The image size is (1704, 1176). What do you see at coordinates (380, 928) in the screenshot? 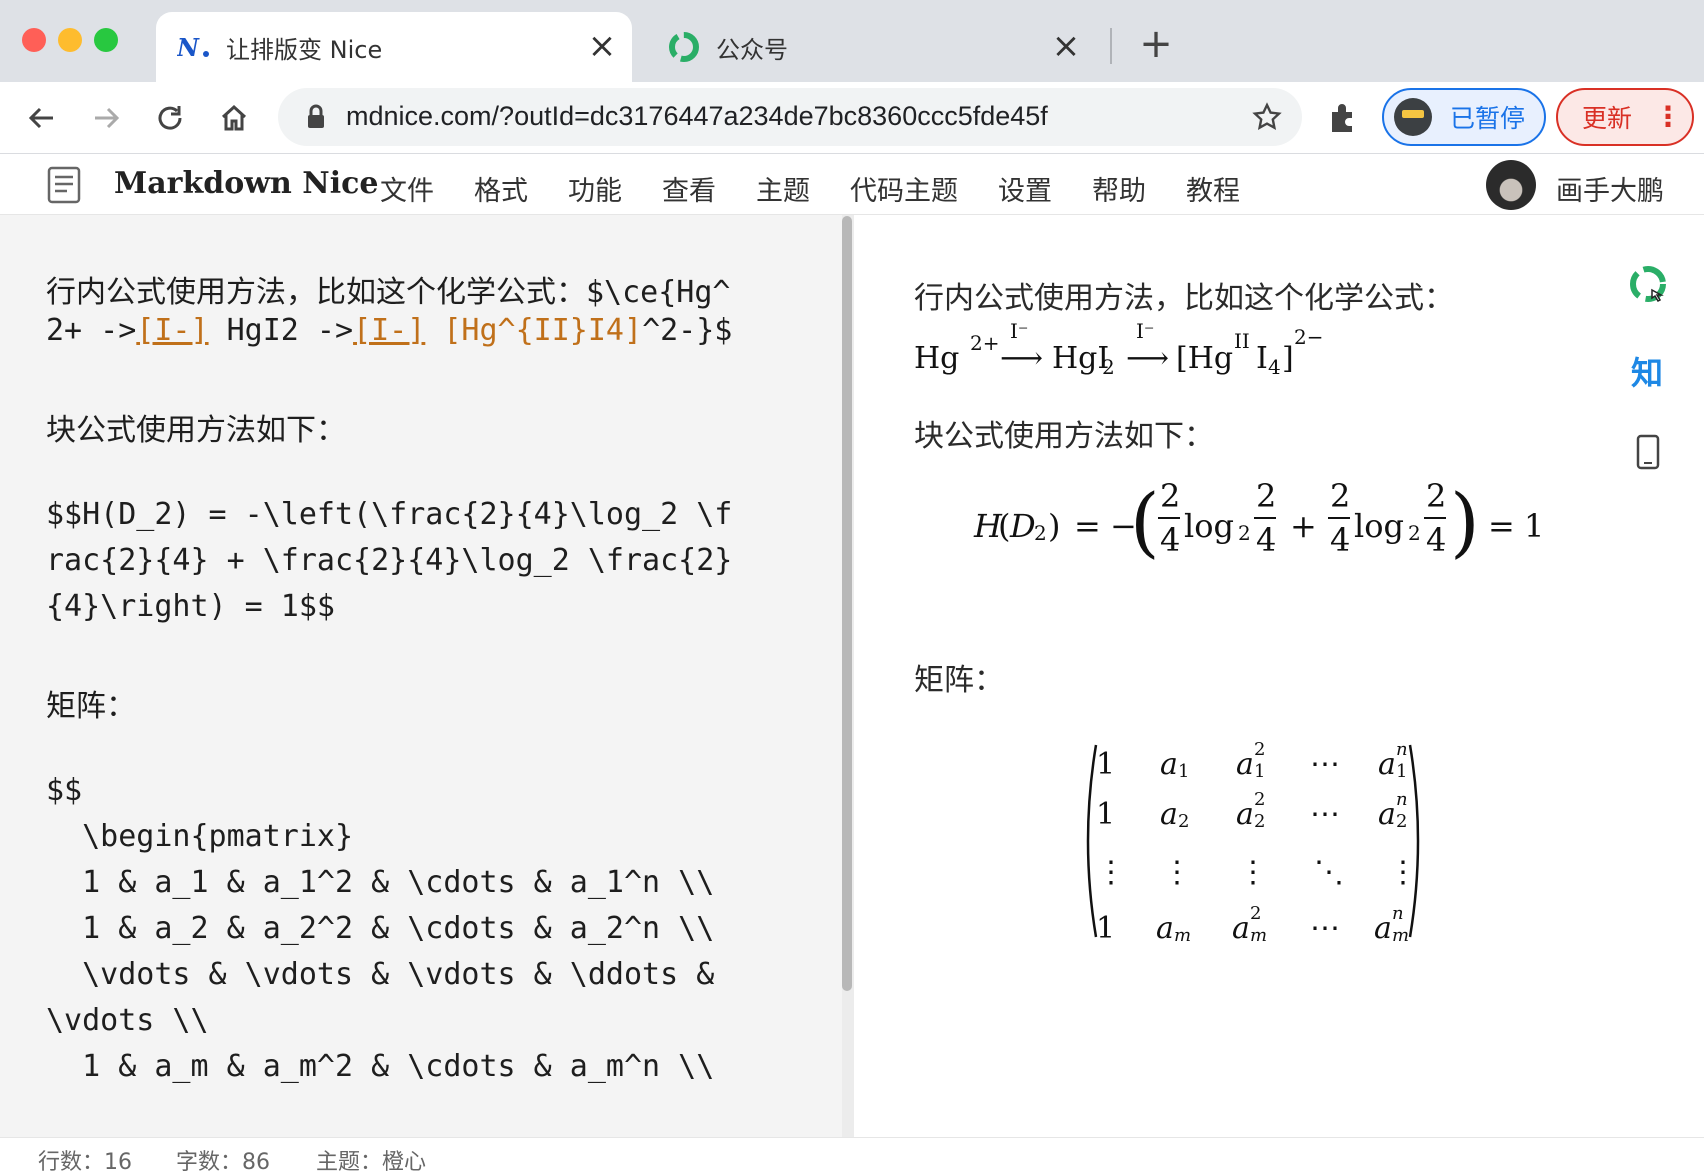
I see `editor-line: 1 & a_2 & a_2^2 & \cdots & a_2^n \\` at bounding box center [380, 928].